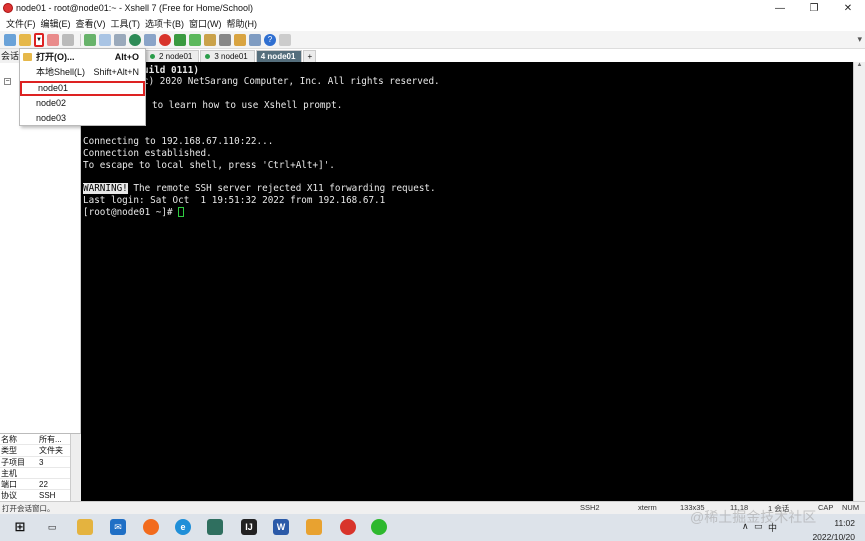 The width and height of the screenshot is (865, 541). I want to click on find-icon, so click(105, 39).